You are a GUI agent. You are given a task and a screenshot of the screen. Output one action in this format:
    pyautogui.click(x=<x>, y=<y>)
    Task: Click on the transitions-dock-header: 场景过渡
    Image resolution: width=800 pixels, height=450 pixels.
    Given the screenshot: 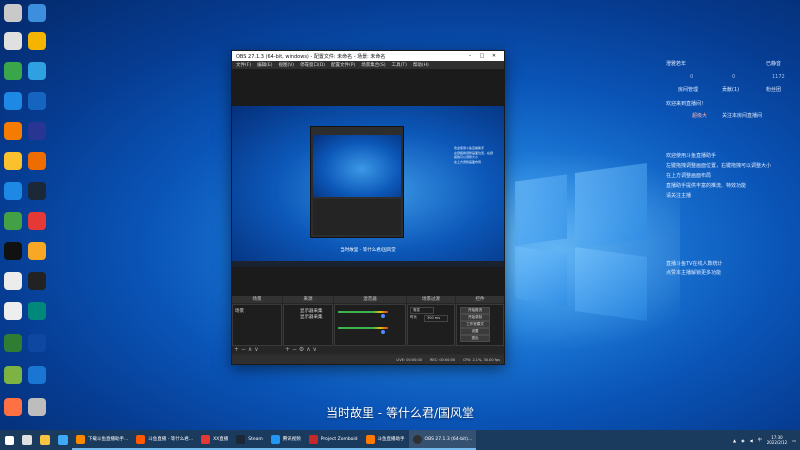 What is the action you would take?
    pyautogui.click(x=431, y=299)
    